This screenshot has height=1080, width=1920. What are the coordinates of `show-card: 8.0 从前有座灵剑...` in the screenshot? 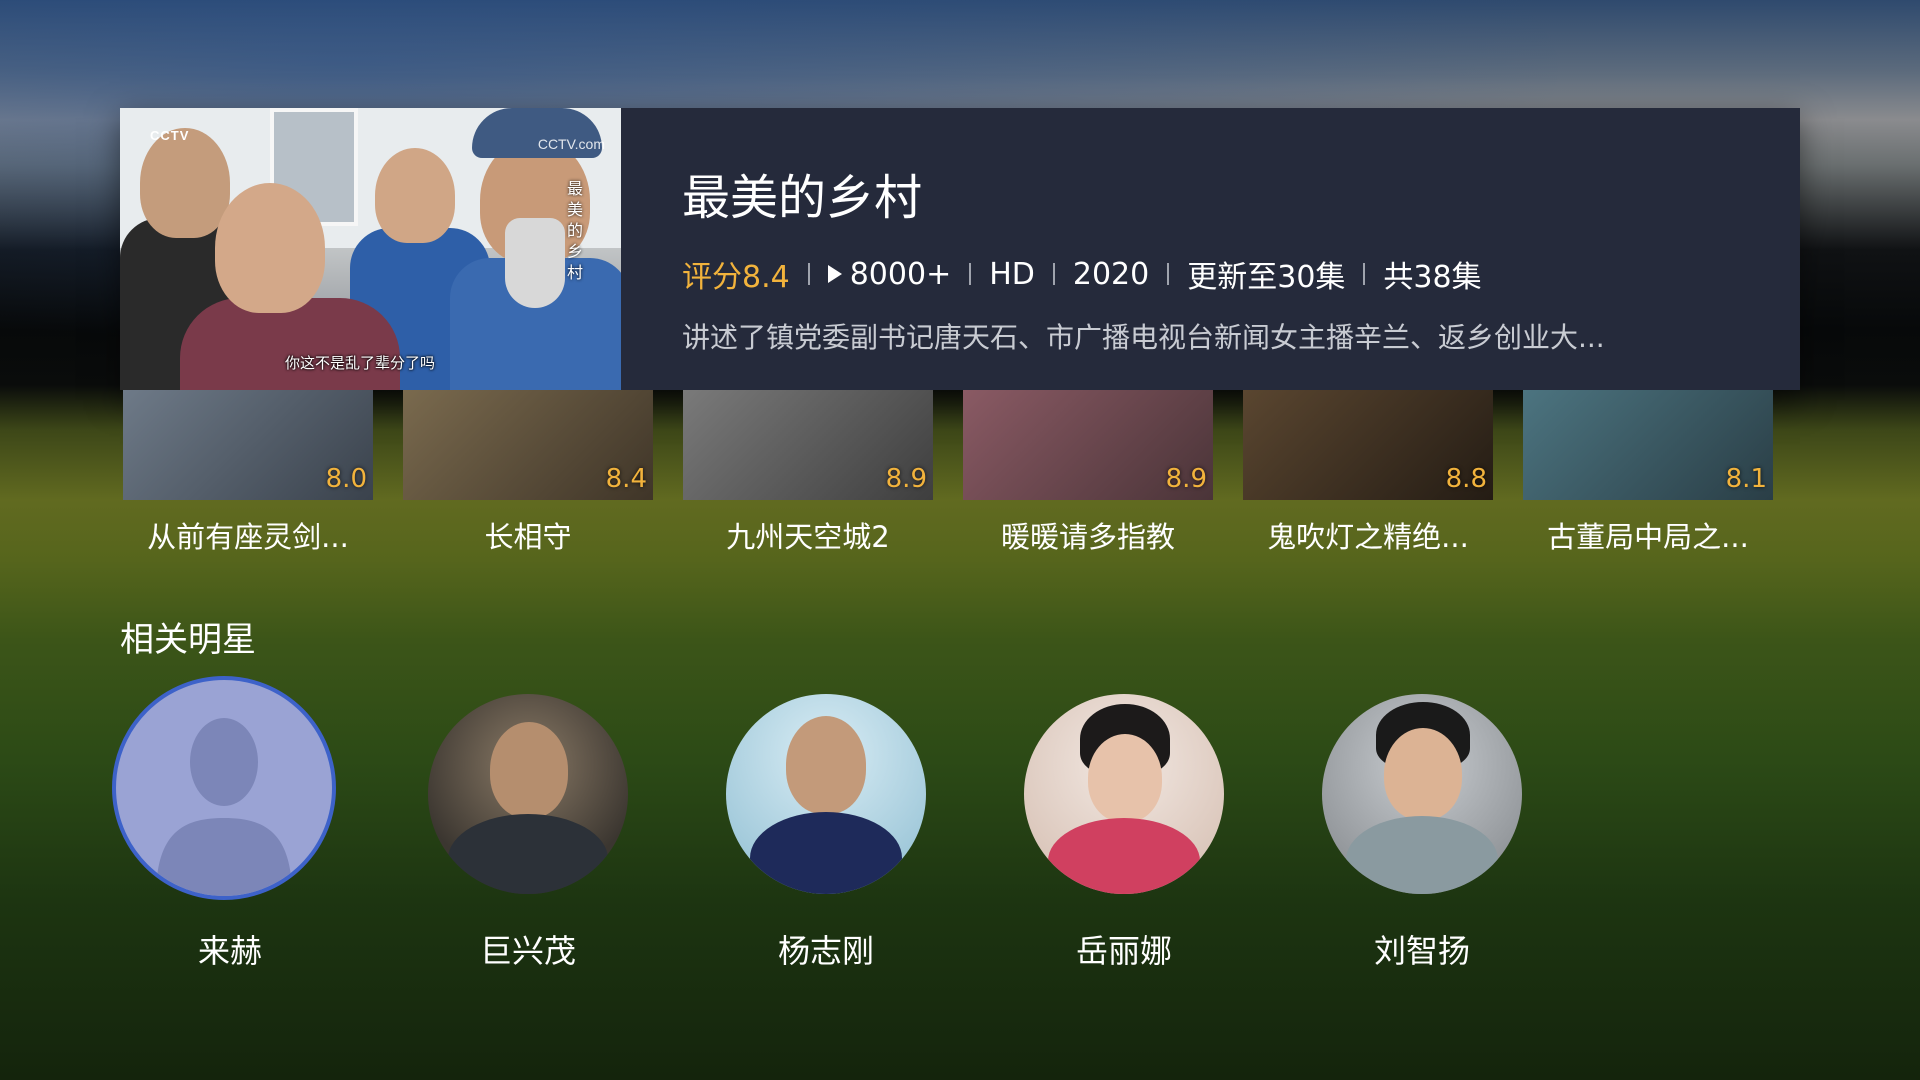 It's located at (248, 480).